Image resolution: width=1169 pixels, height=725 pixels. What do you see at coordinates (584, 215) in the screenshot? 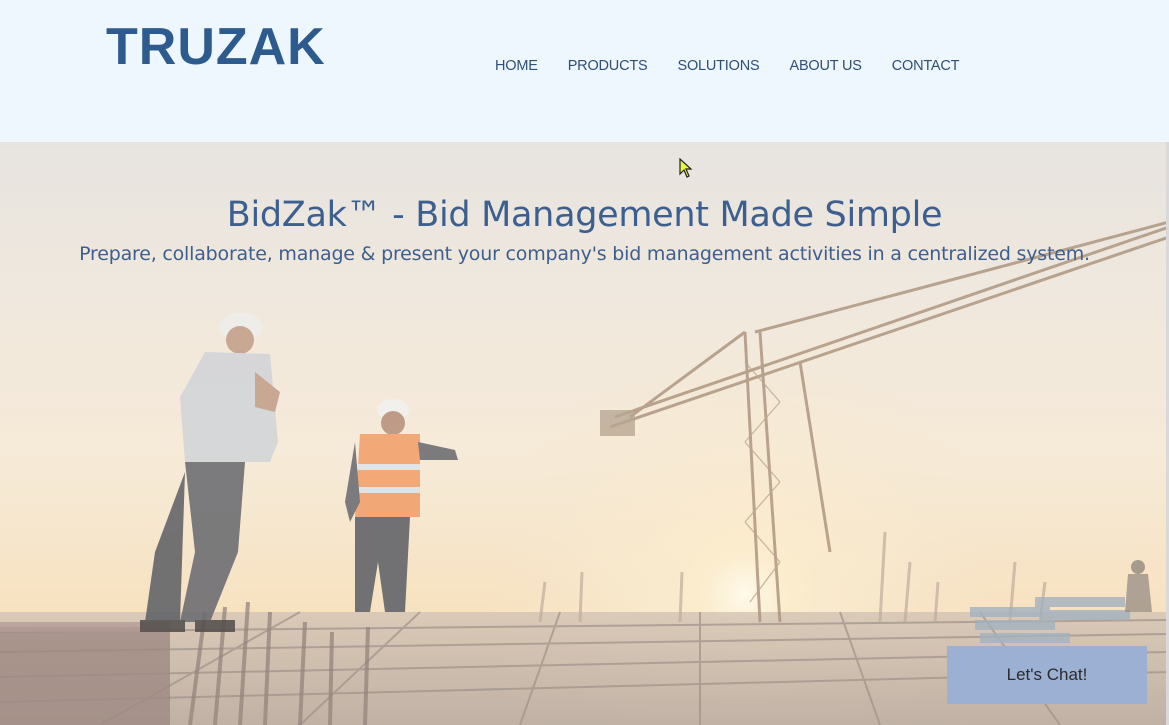
I see `hero-title: BidZak™ - Bid Management Made Simple` at bounding box center [584, 215].